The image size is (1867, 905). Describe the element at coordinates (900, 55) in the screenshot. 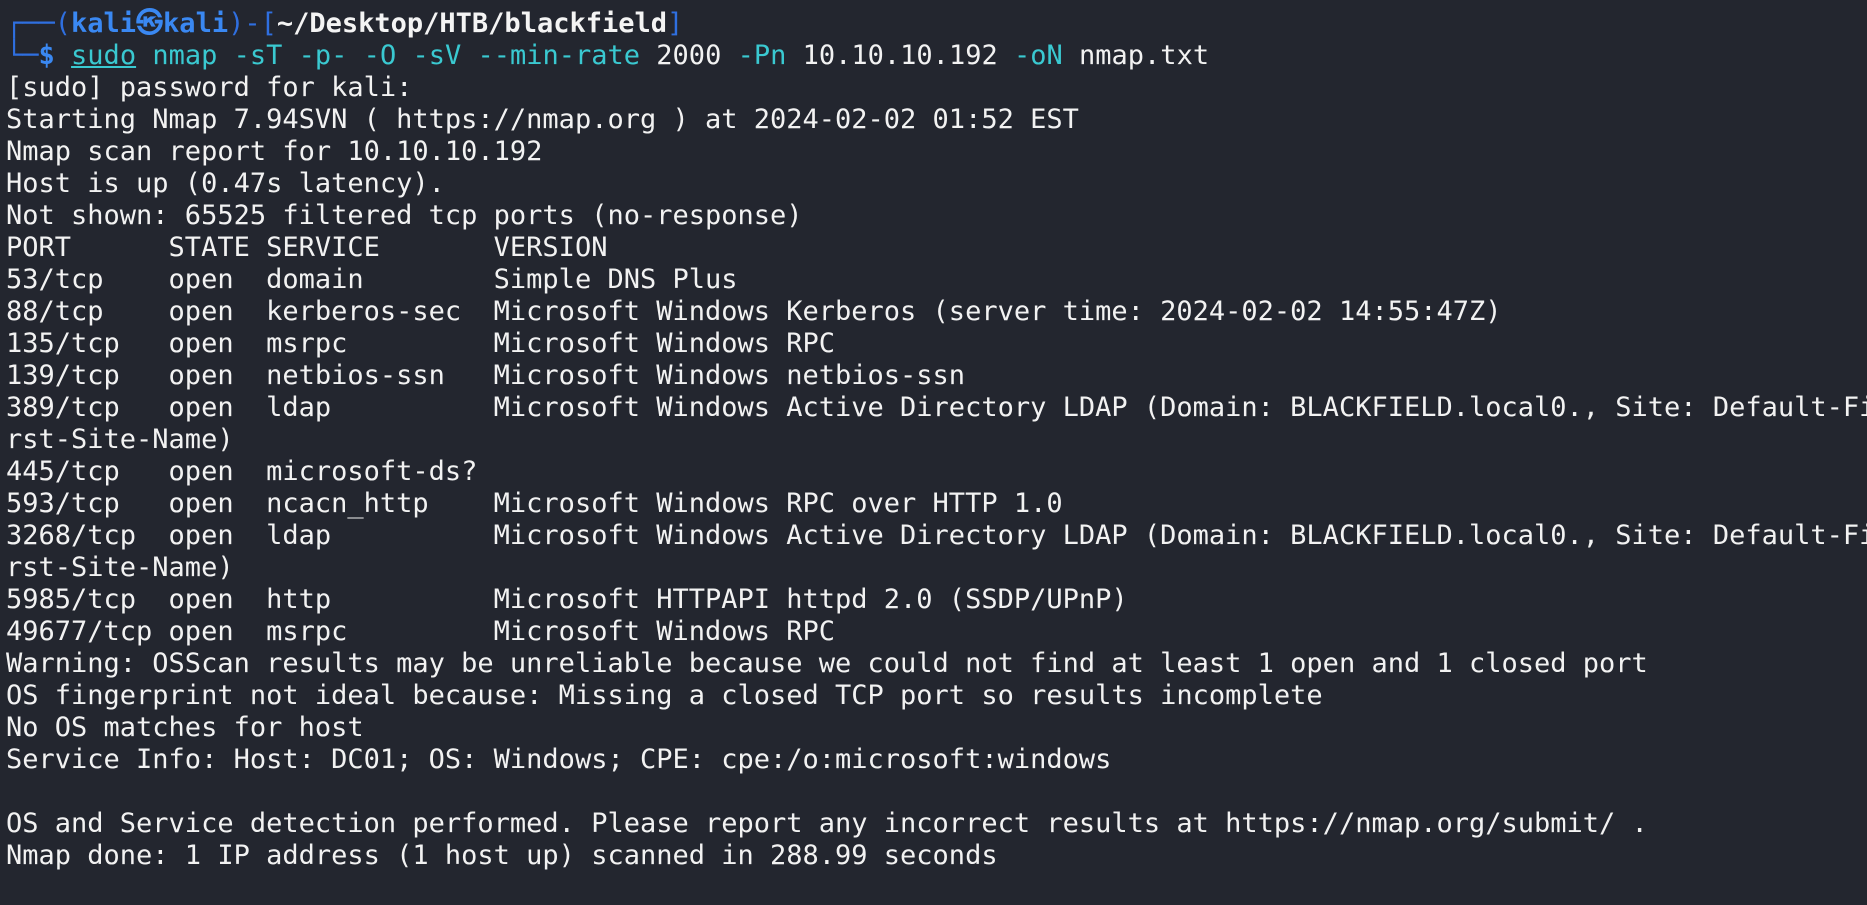

I see `command-target: 10.10.10.192` at that location.